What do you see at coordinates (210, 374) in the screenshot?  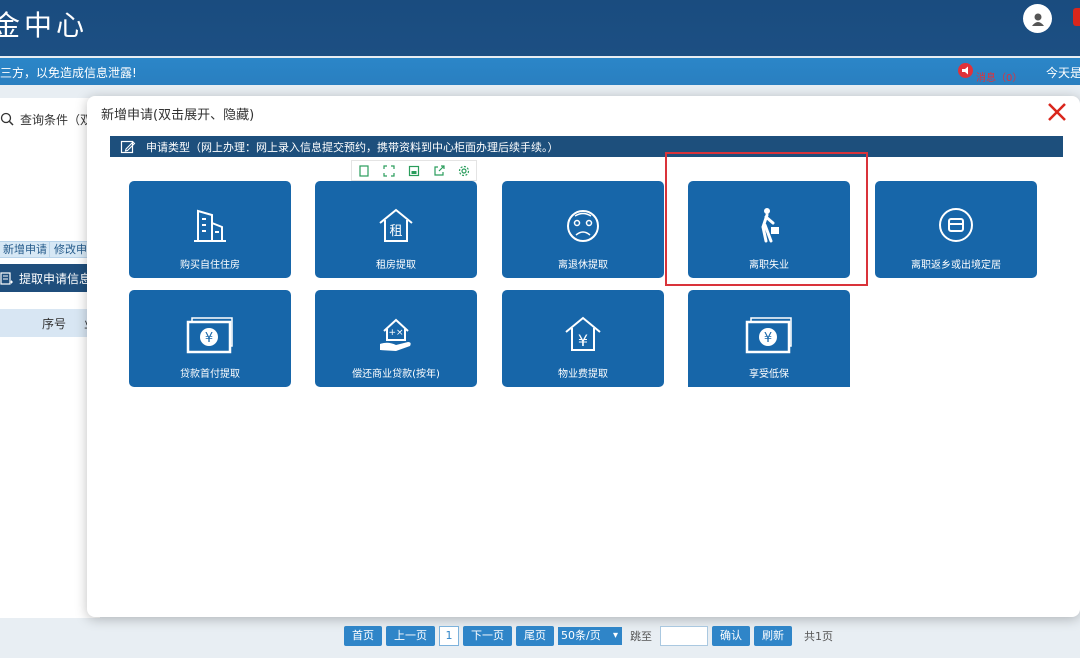 I see `tile-label: 贷款首付提取` at bounding box center [210, 374].